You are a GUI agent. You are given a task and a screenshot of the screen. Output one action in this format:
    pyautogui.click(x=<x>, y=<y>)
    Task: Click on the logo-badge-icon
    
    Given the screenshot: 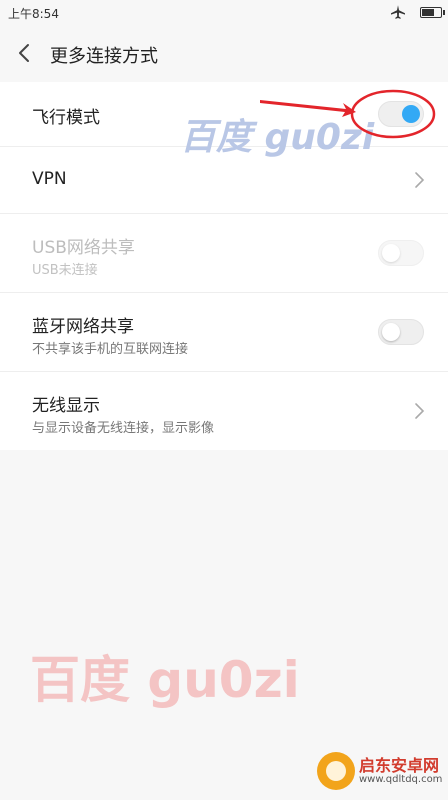 What is the action you would take?
    pyautogui.click(x=336, y=771)
    